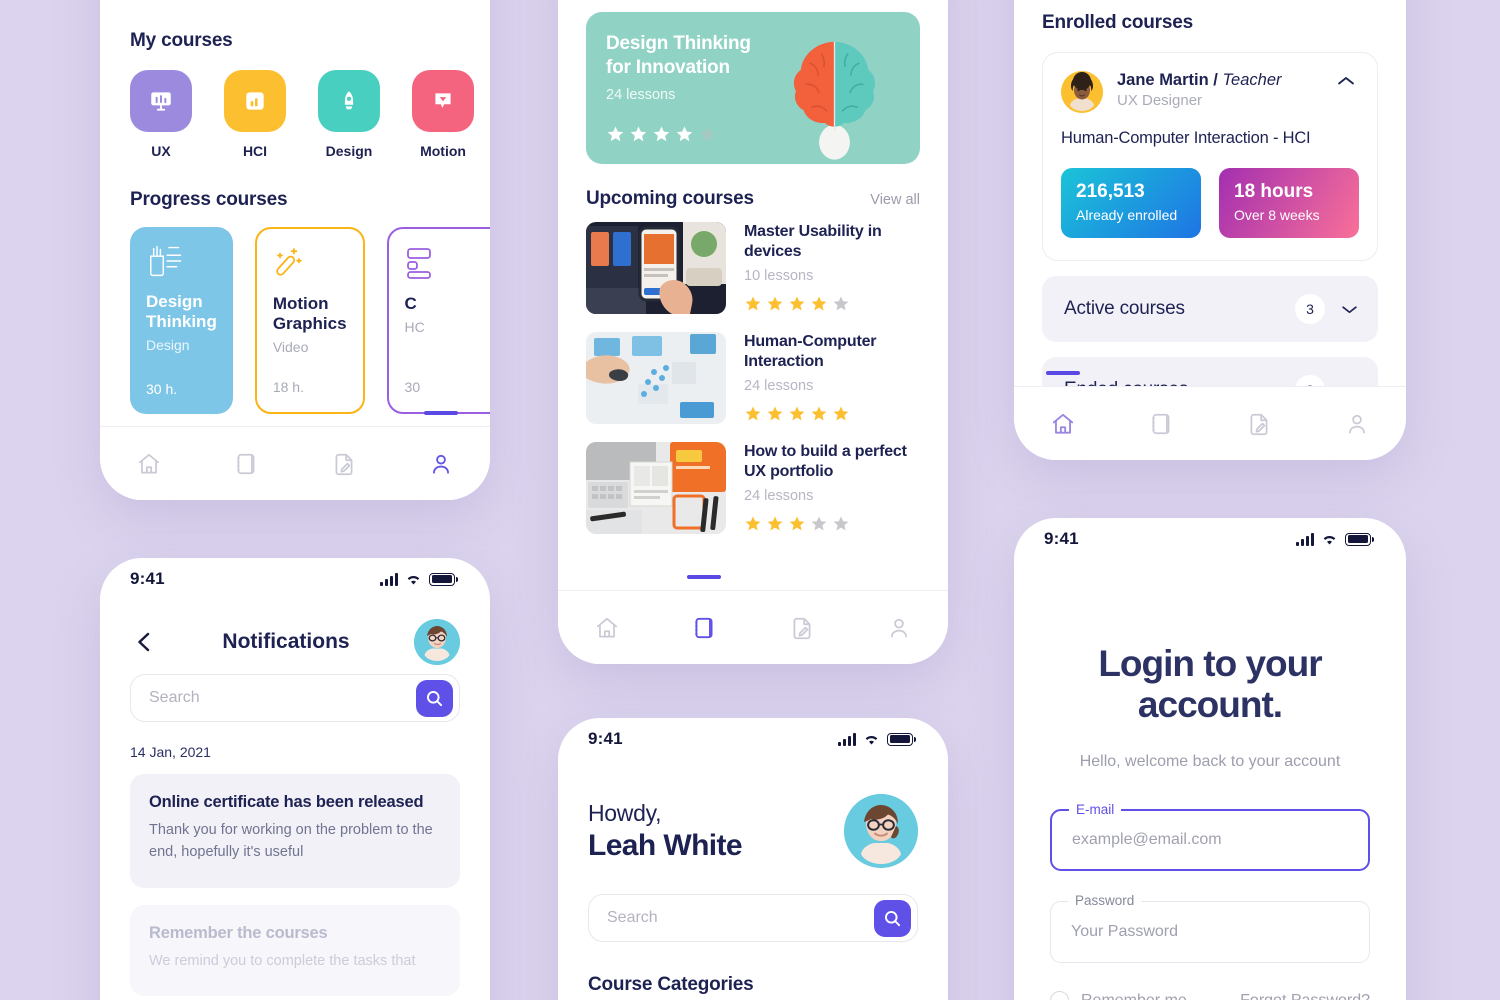 The image size is (1500, 1000). I want to click on phone-on-laptop-photo, so click(656, 268).